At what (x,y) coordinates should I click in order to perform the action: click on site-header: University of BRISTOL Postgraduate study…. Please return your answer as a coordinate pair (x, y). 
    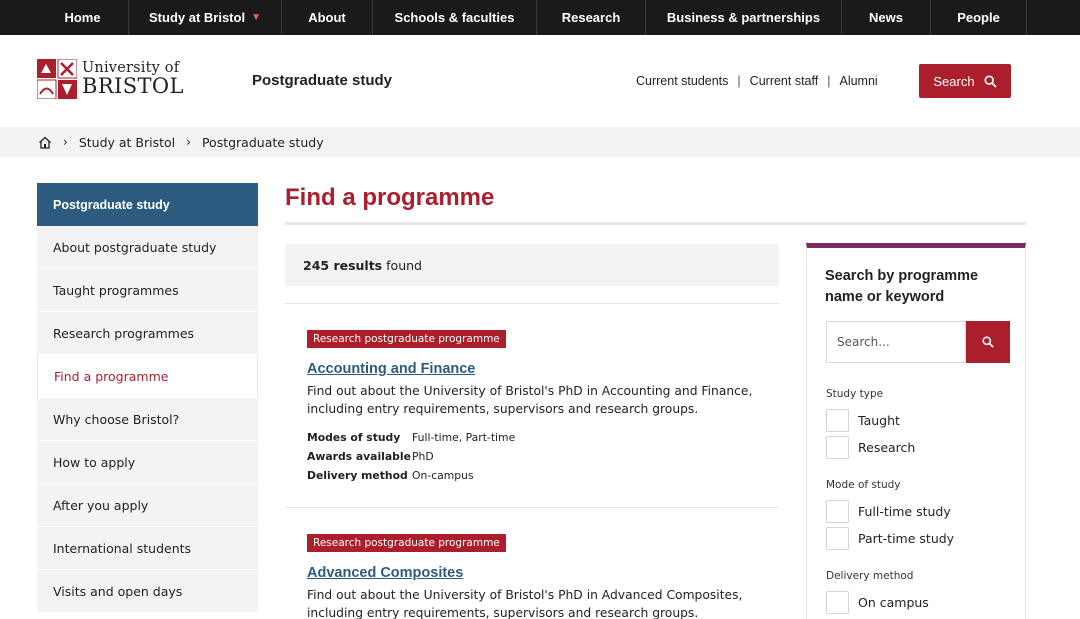
    Looking at the image, I should click on (540, 81).